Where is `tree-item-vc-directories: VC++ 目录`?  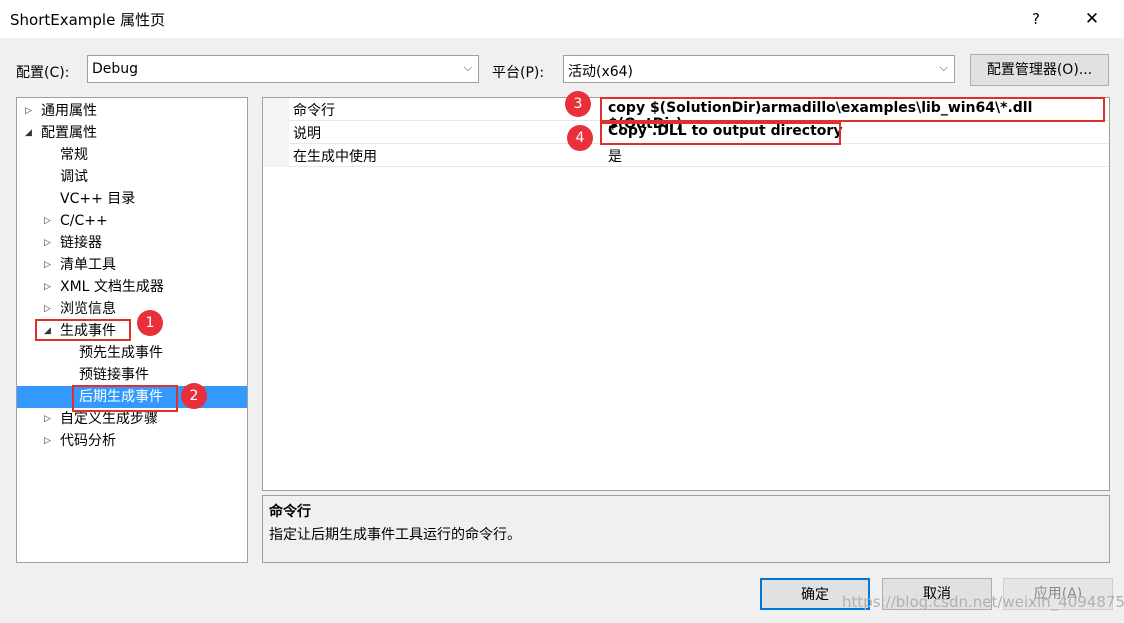
tree-item-vc-directories: VC++ 目录 is located at coordinates (132, 199).